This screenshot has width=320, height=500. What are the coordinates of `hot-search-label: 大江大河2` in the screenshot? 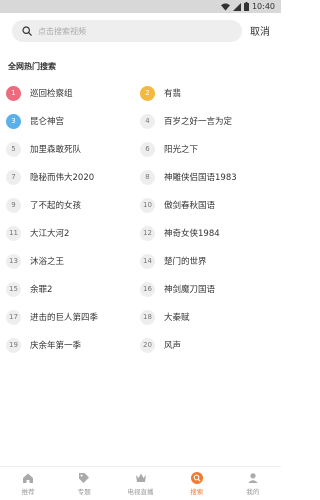 It's located at (50, 234).